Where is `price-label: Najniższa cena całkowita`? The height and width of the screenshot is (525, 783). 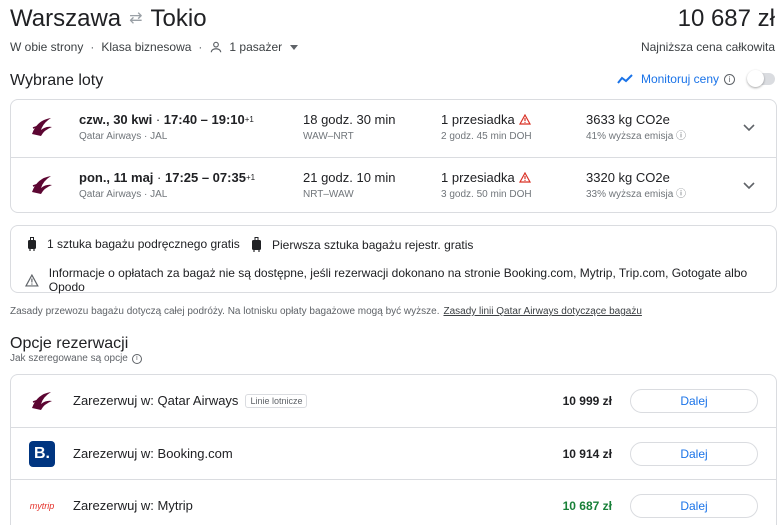
price-label: Najniższa cena całkowita is located at coordinates (707, 47).